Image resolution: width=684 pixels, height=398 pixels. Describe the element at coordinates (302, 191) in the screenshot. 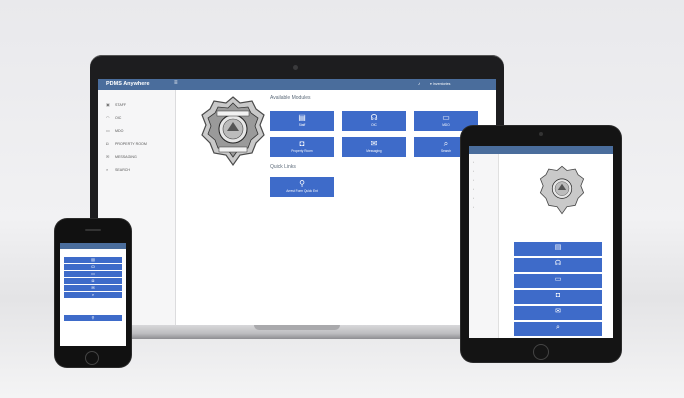

I see `quick-link-label: Arrest Form Quick Ent` at that location.